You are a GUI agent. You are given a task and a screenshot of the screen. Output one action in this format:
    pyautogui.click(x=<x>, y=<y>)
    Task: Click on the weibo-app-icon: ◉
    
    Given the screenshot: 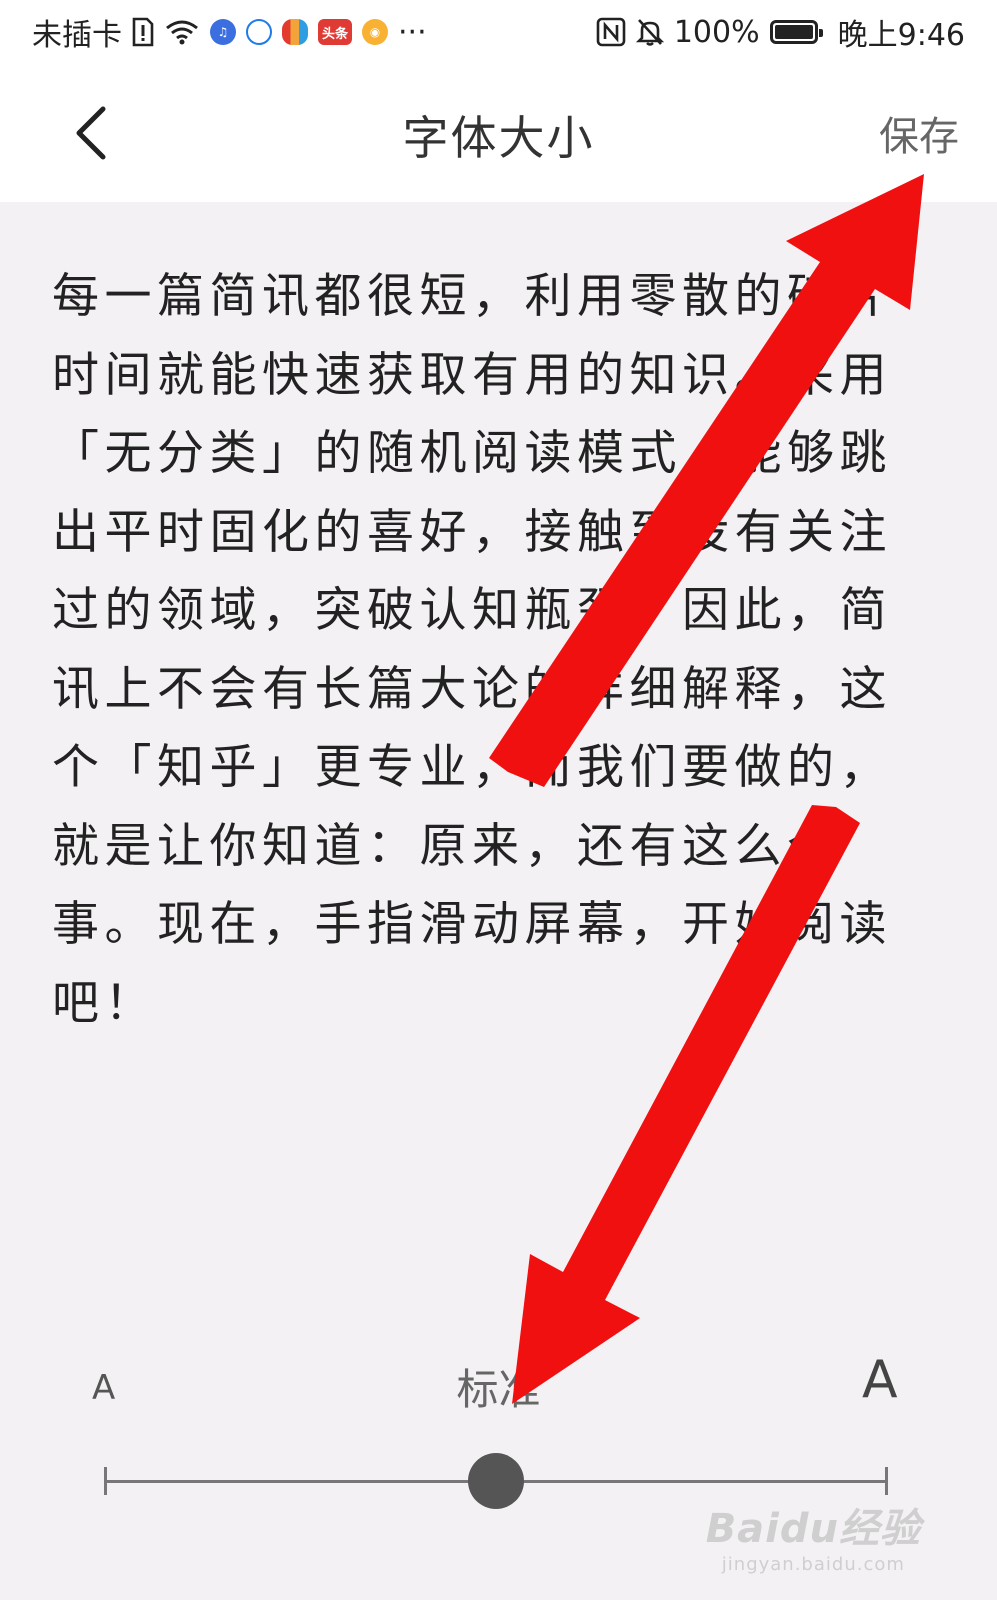 What is the action you would take?
    pyautogui.click(x=375, y=32)
    